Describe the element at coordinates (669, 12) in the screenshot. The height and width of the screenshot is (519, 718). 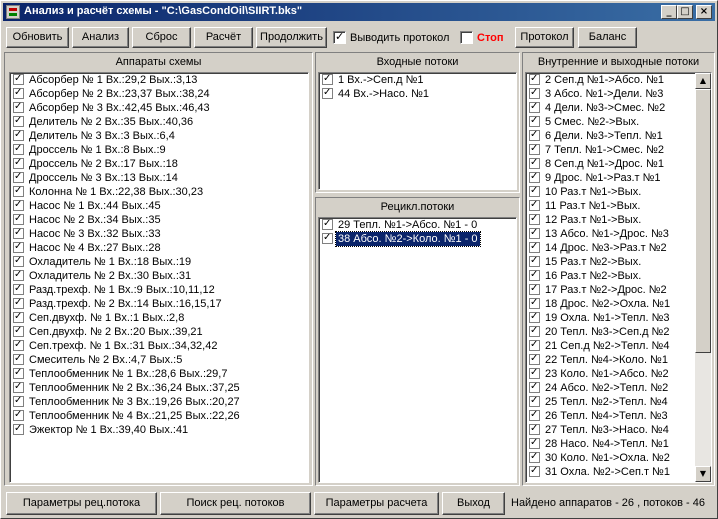
I see `minimize-icon: _` at that location.